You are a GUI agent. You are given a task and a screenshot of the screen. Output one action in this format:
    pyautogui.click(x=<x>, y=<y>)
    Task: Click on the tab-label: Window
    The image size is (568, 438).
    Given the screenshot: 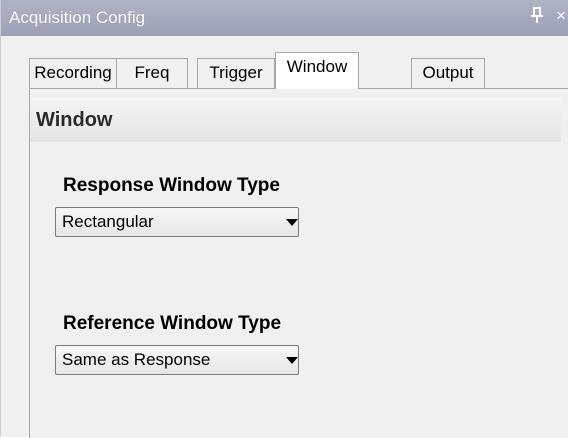 What is the action you would take?
    pyautogui.click(x=317, y=66)
    